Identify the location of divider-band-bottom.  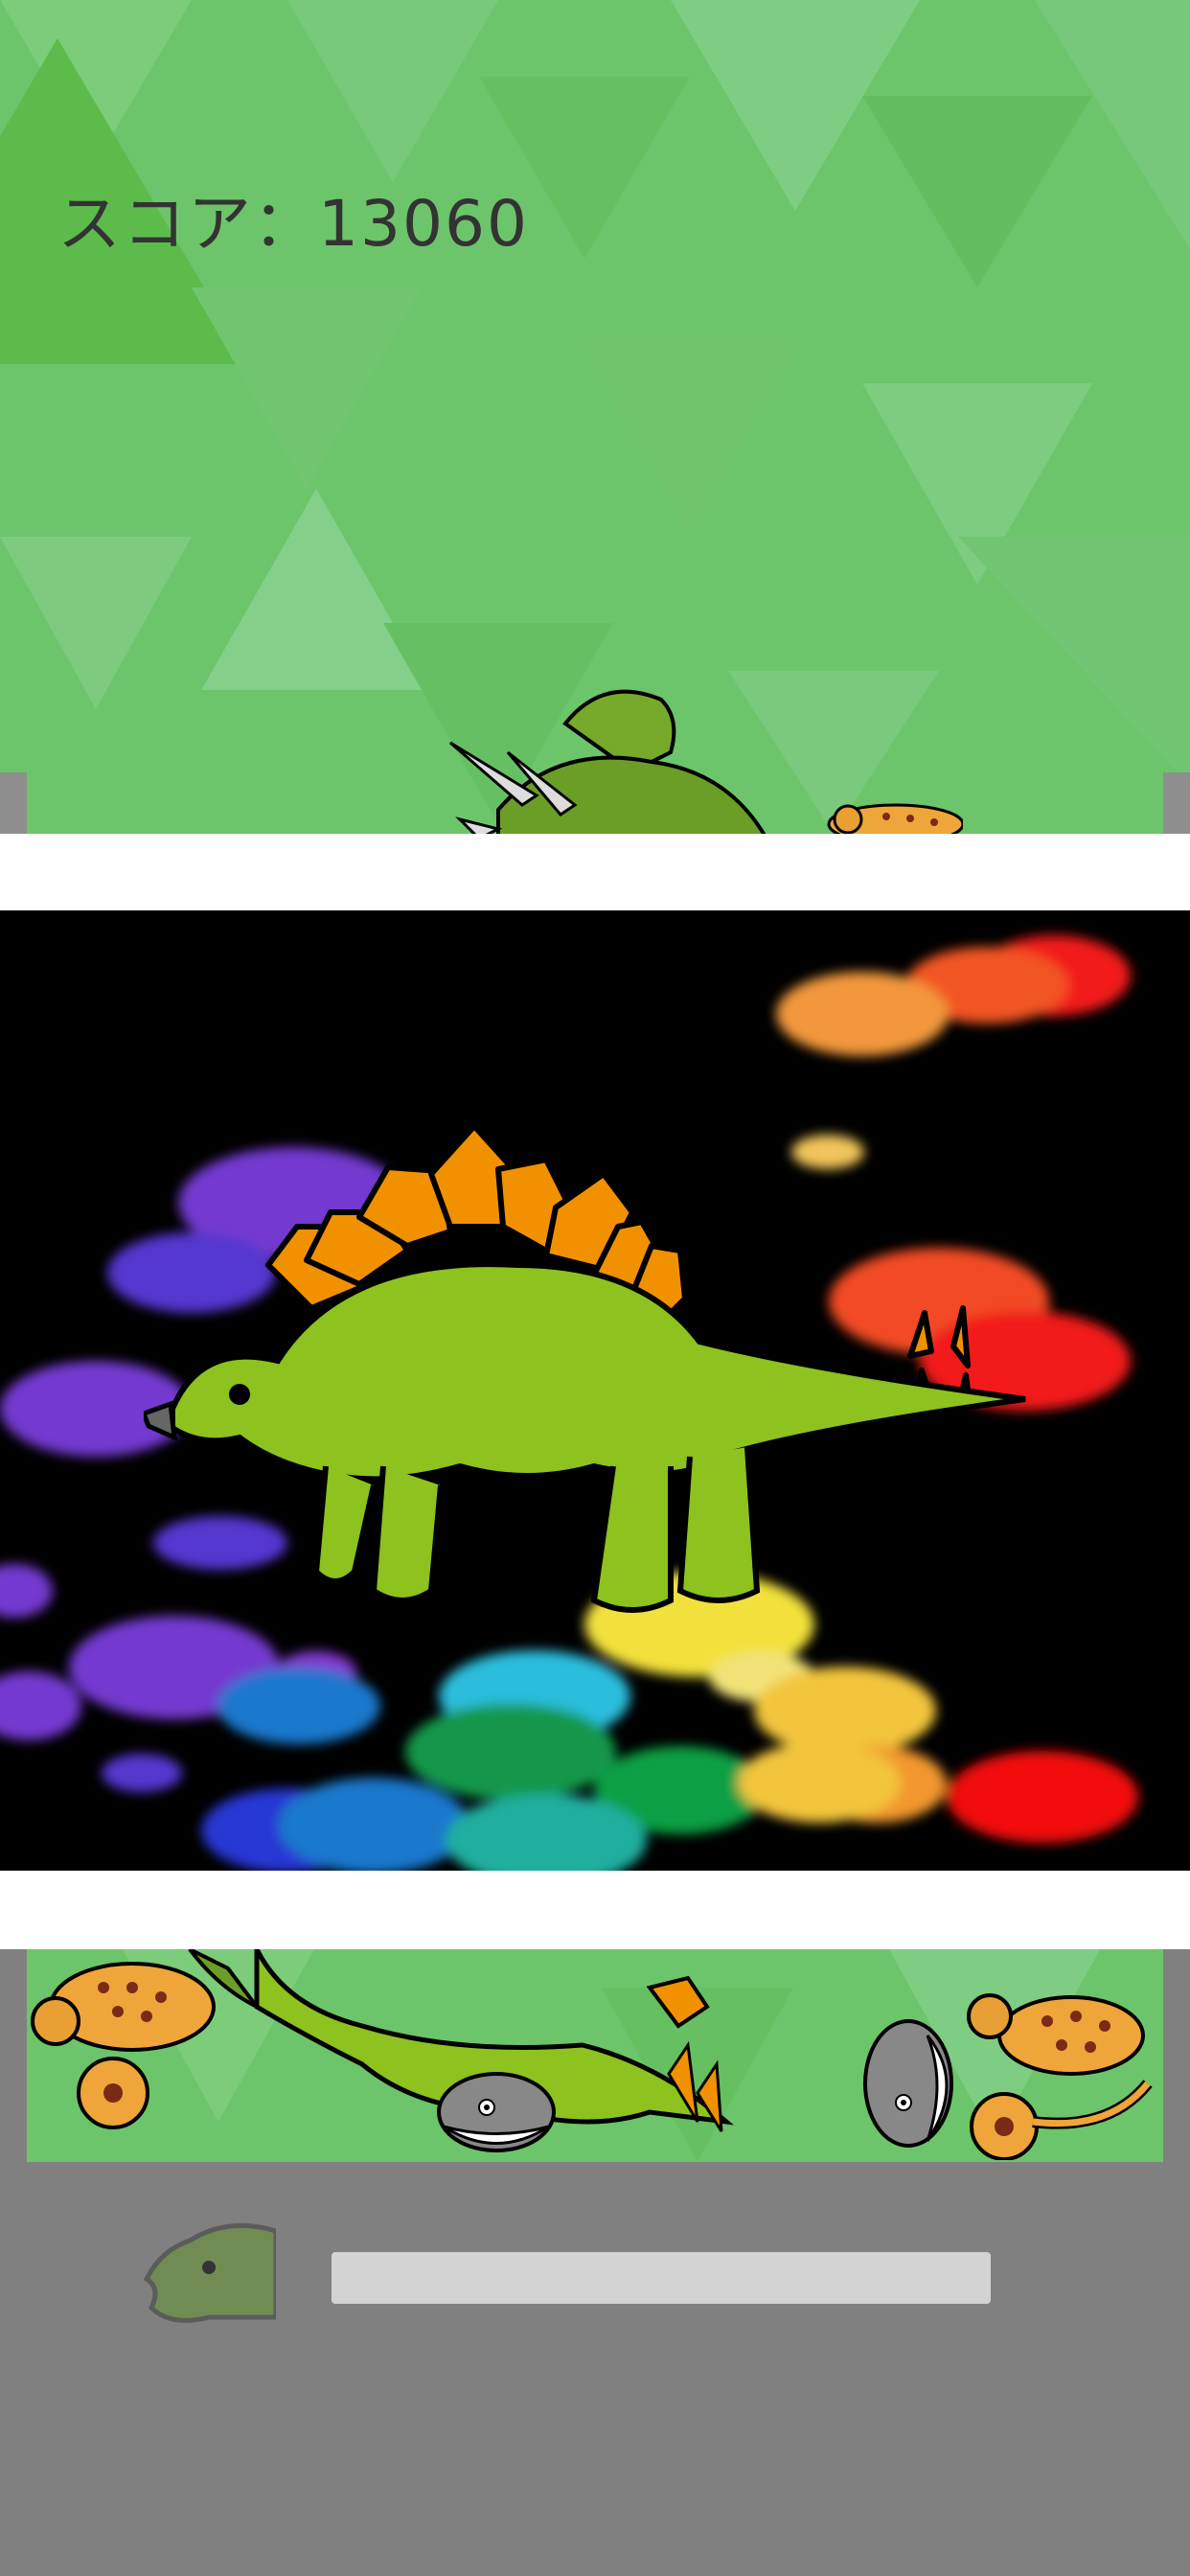
(595, 1910).